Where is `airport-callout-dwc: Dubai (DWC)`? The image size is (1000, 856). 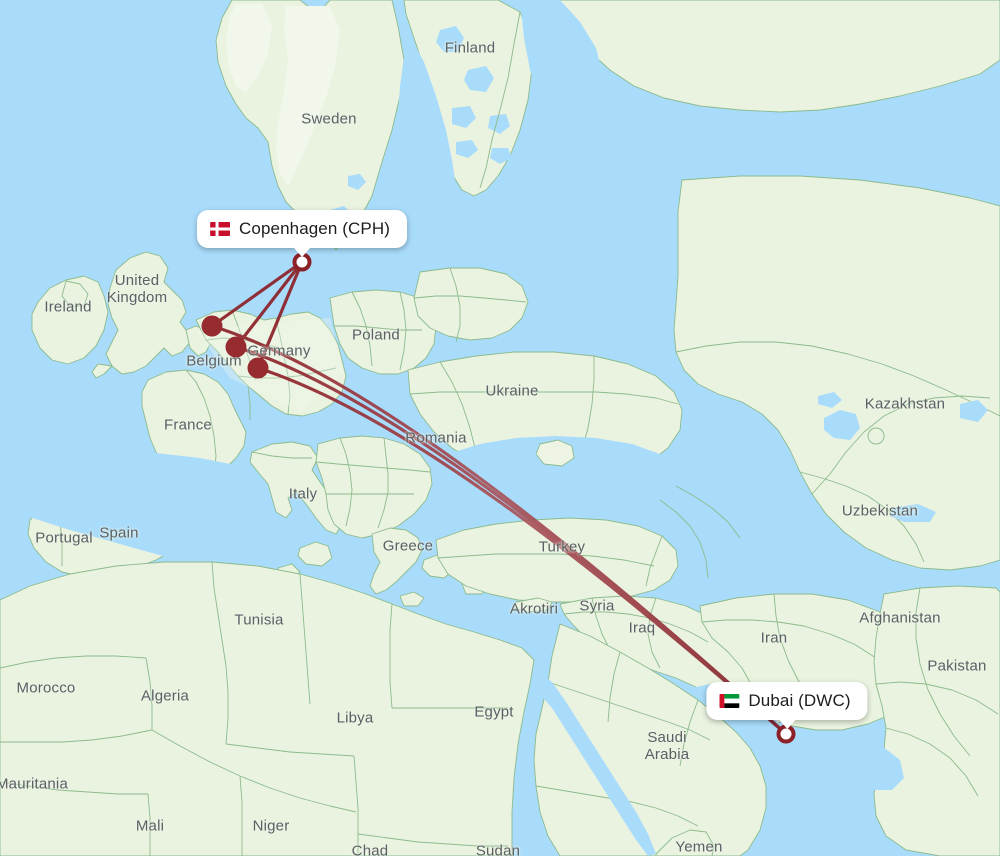
airport-callout-dwc: Dubai (DWC) is located at coordinates (787, 705).